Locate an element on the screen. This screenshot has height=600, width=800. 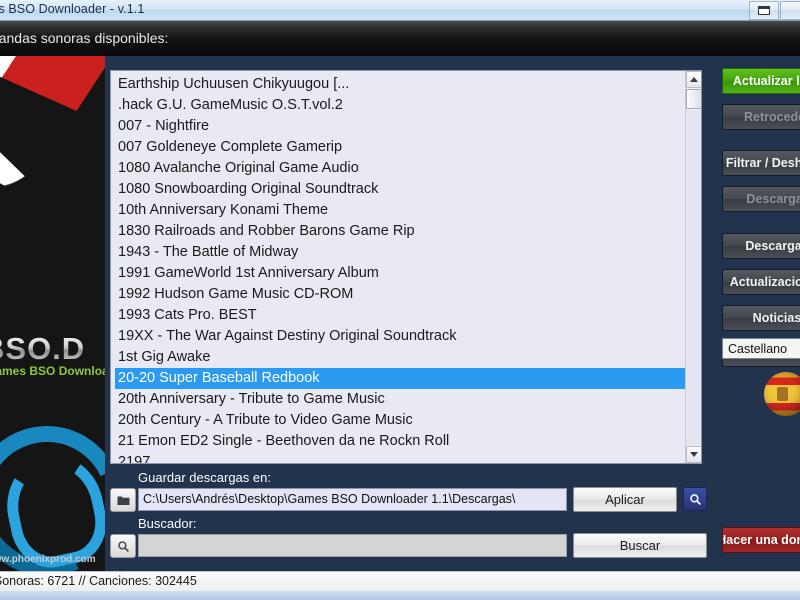
back-button: Retroceder is located at coordinates (761, 117).